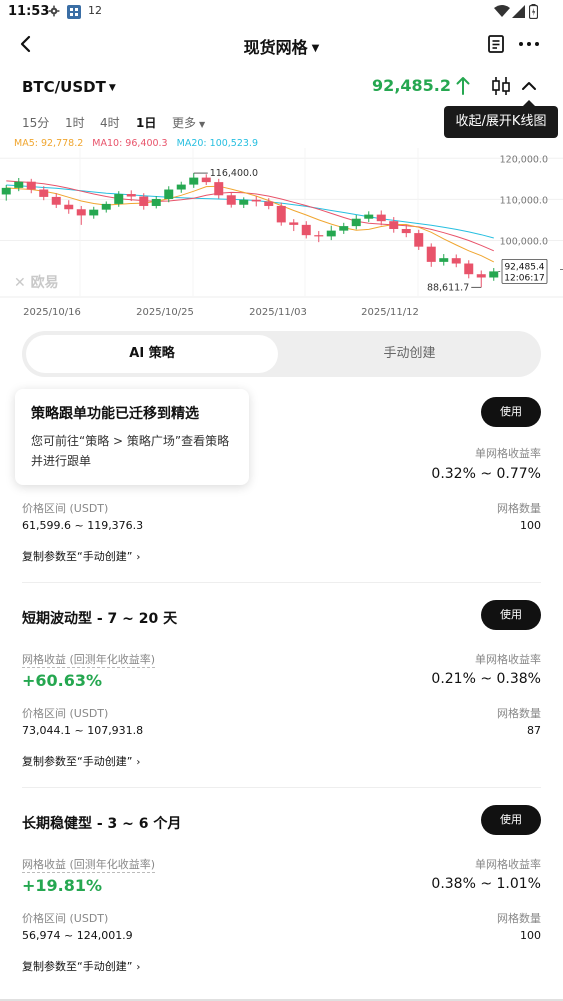 The image size is (563, 1001). I want to click on x-tick-label: 2025/10/25, so click(165, 312).